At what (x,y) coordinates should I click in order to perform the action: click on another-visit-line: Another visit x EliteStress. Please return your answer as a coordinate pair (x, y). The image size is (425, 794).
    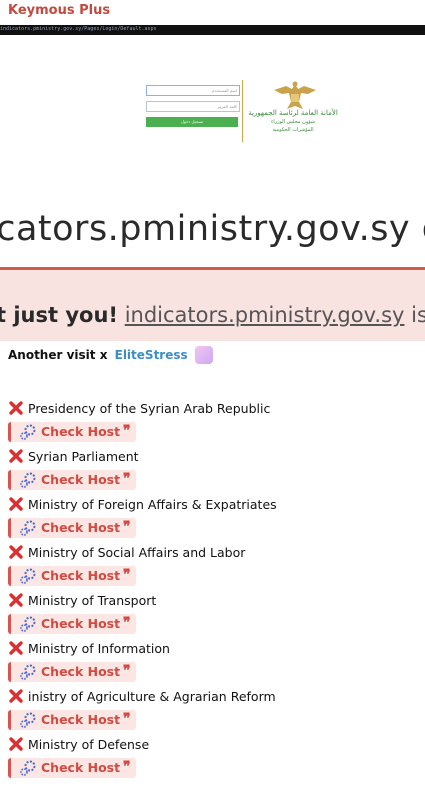
    Looking at the image, I should click on (110, 355).